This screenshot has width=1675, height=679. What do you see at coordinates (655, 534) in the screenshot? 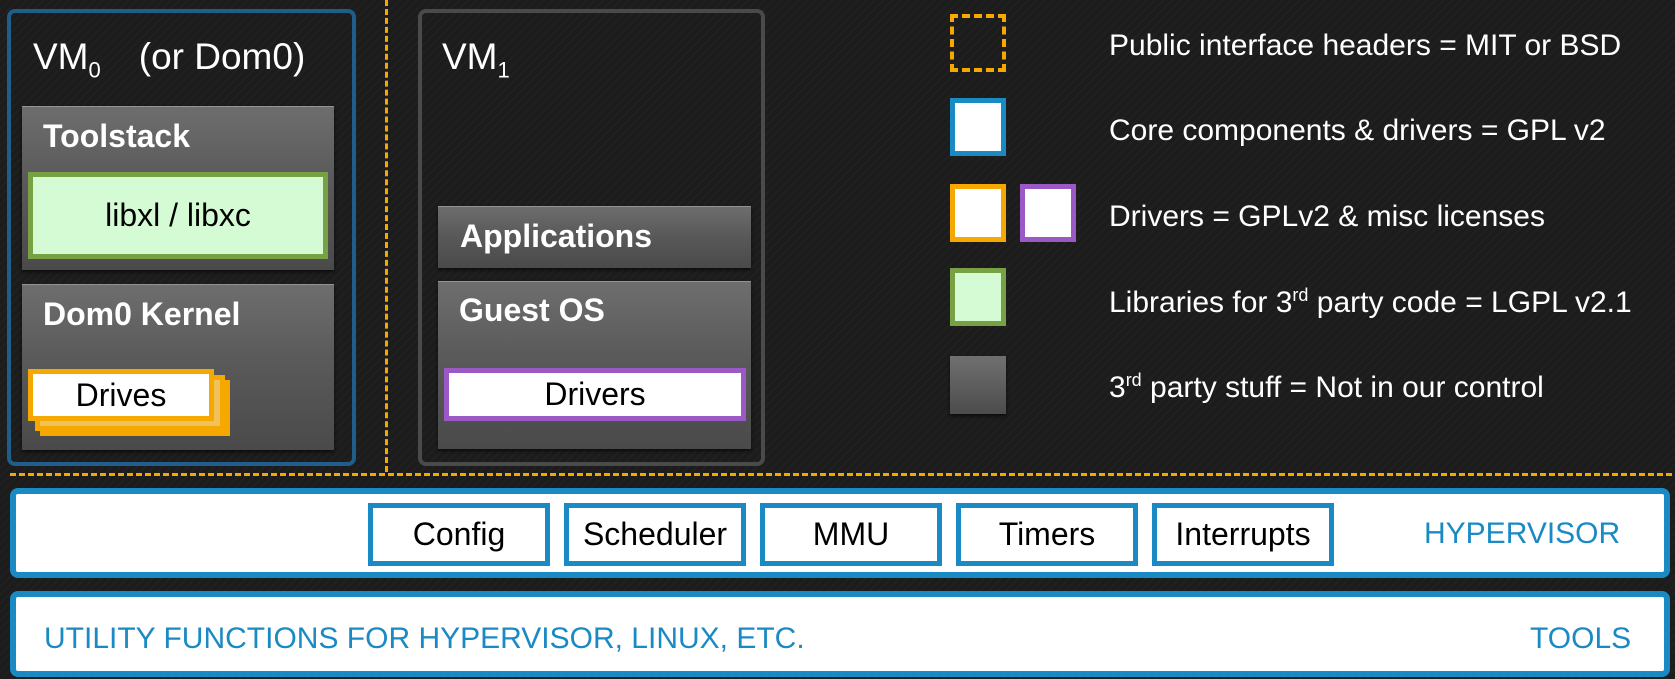
I see `hypervisor-scheduler: Scheduler` at bounding box center [655, 534].